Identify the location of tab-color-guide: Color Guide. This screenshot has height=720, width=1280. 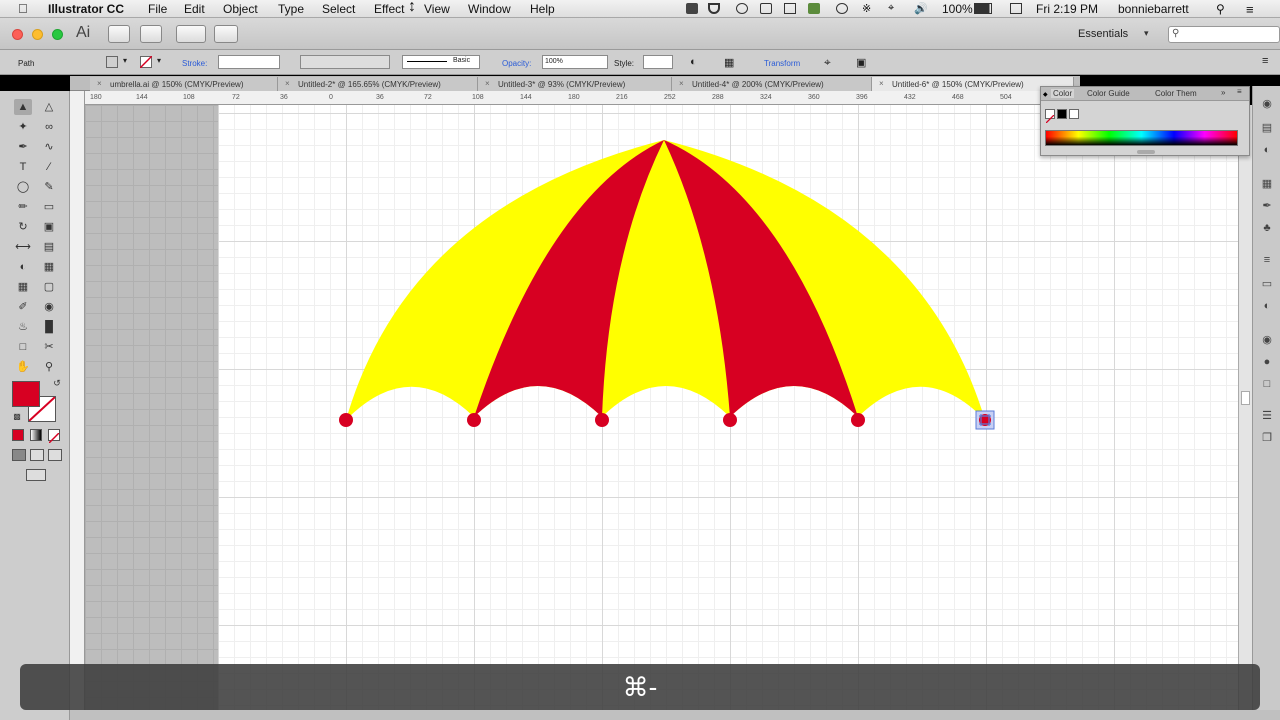
(1108, 93).